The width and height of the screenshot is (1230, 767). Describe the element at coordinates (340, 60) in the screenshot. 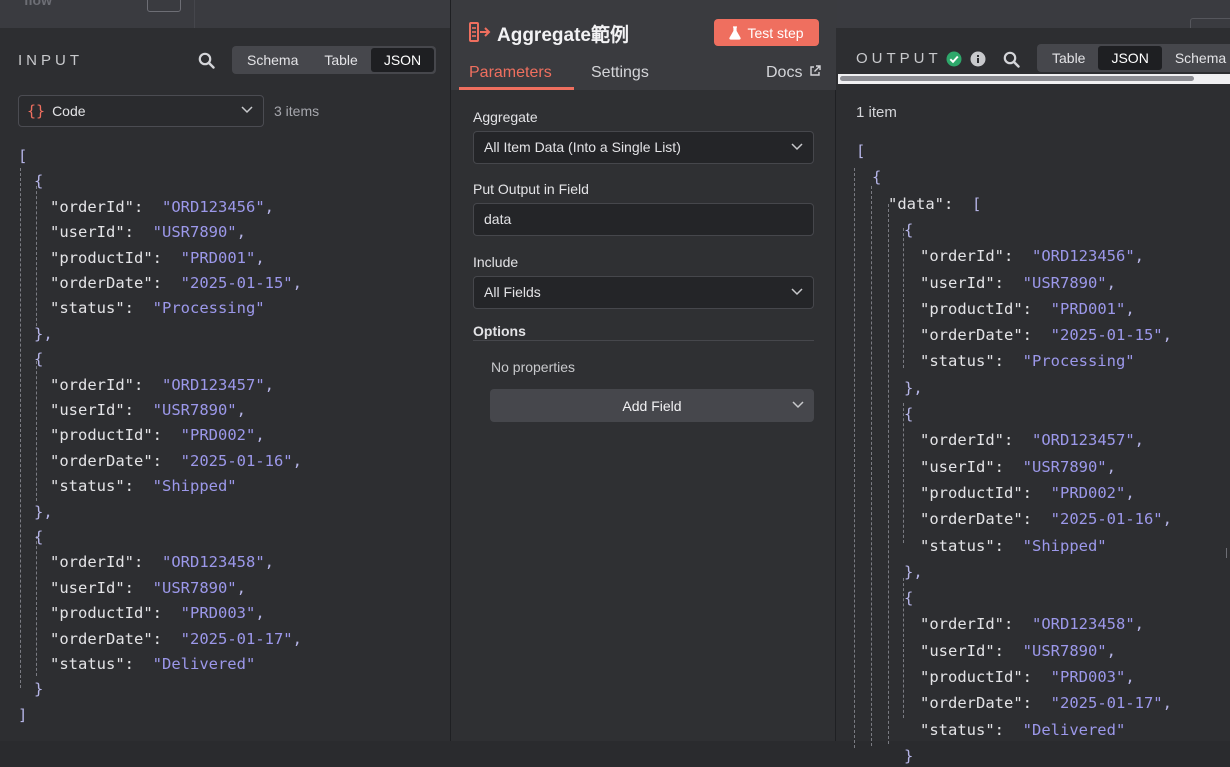

I see `input-tab-table: Table` at that location.